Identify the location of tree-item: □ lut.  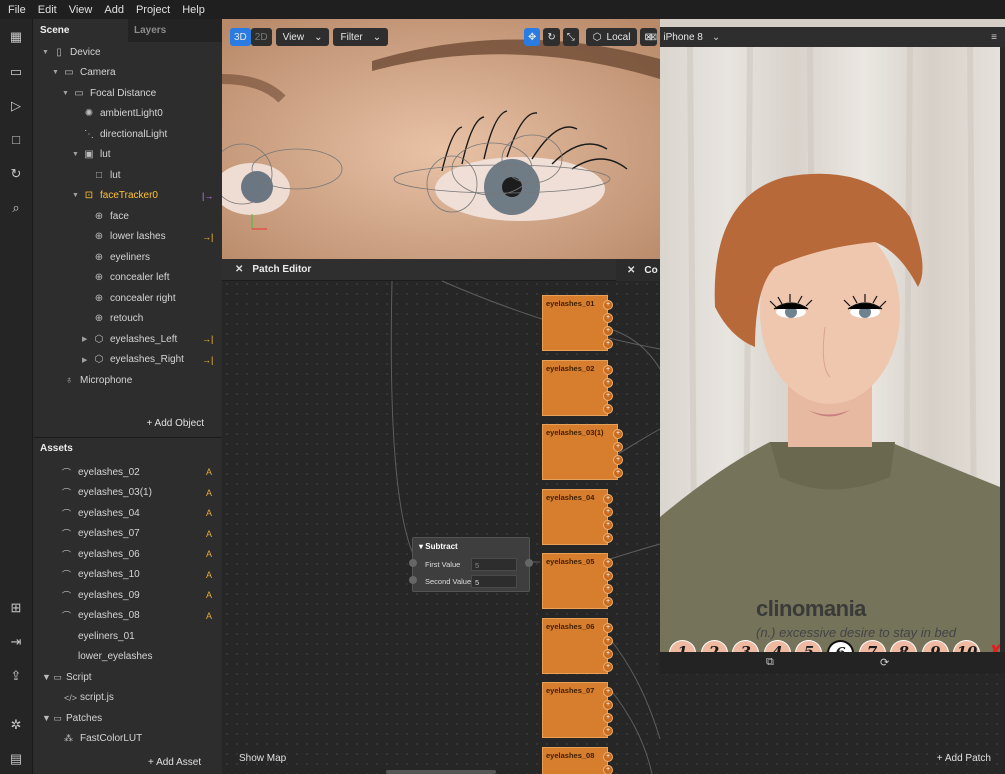
(101, 175).